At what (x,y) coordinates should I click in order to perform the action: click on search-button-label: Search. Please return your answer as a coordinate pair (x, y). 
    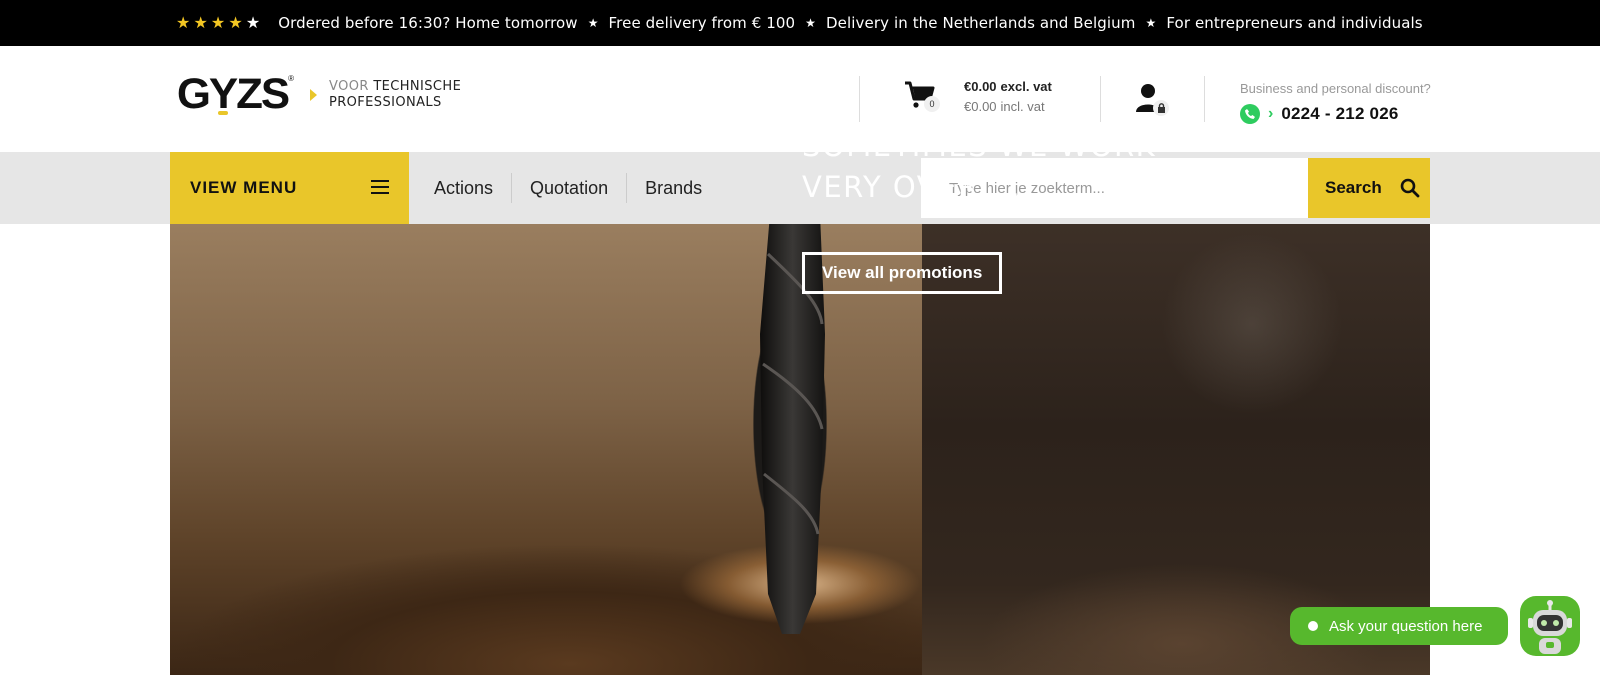
    Looking at the image, I should click on (1353, 187).